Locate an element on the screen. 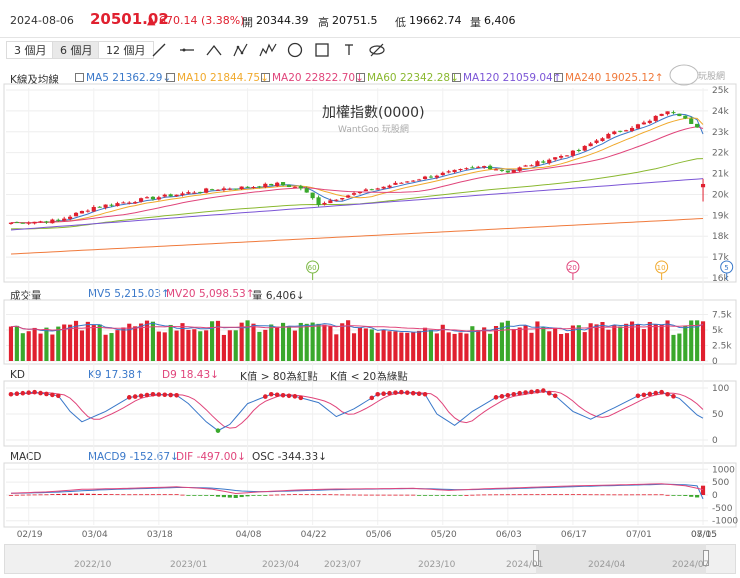 The image size is (740, 578). date-tick-label: 03/04 is located at coordinates (95, 535).